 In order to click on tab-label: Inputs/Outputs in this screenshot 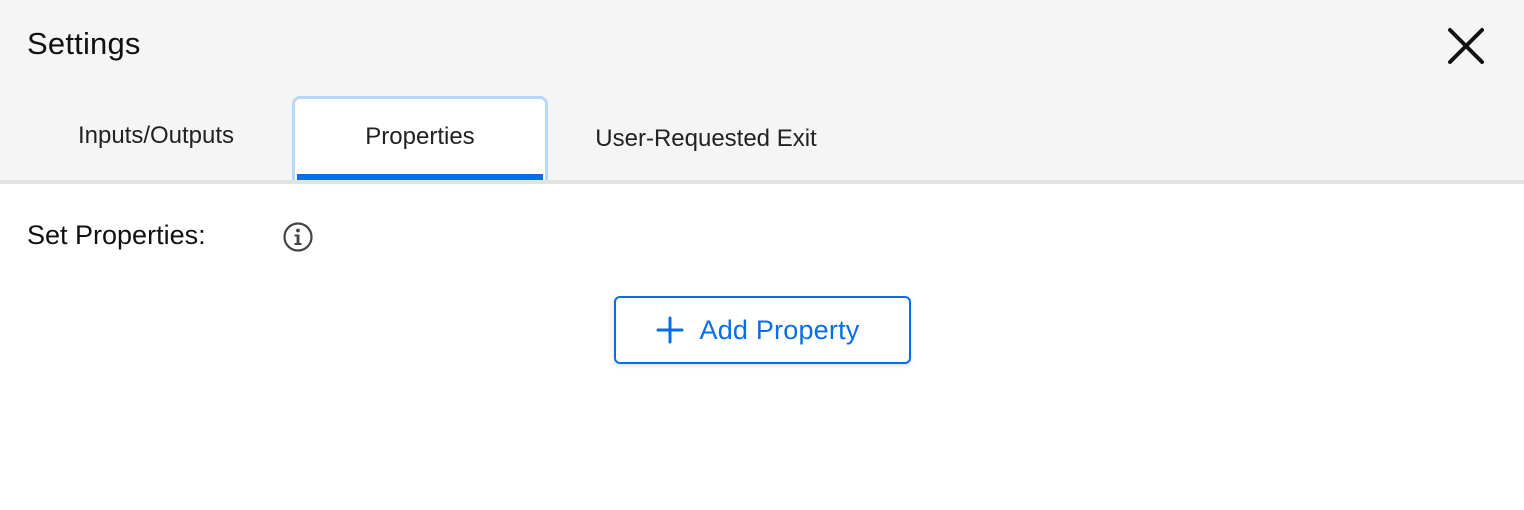, I will do `click(156, 135)`.